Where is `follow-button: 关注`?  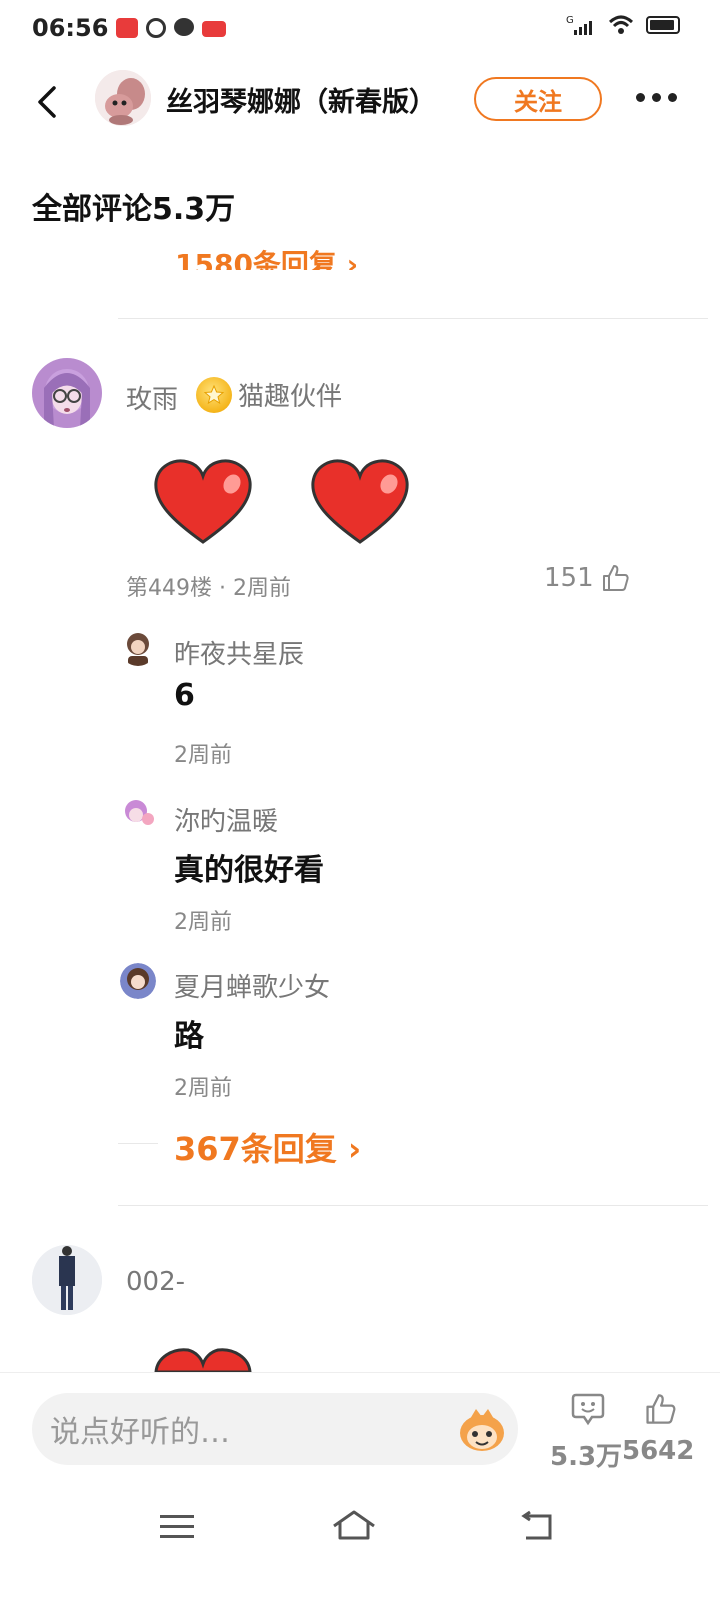
follow-button: 关注 is located at coordinates (538, 99).